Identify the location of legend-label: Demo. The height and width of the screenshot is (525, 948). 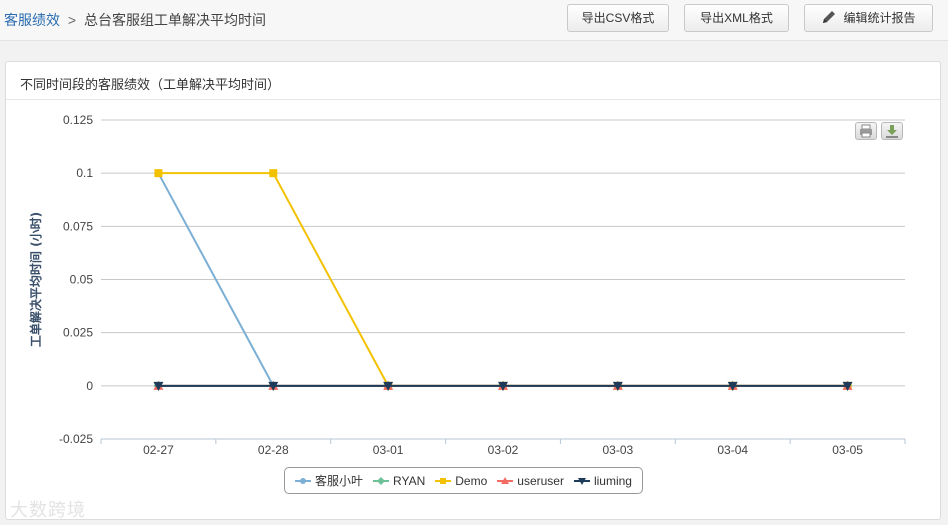
(471, 480).